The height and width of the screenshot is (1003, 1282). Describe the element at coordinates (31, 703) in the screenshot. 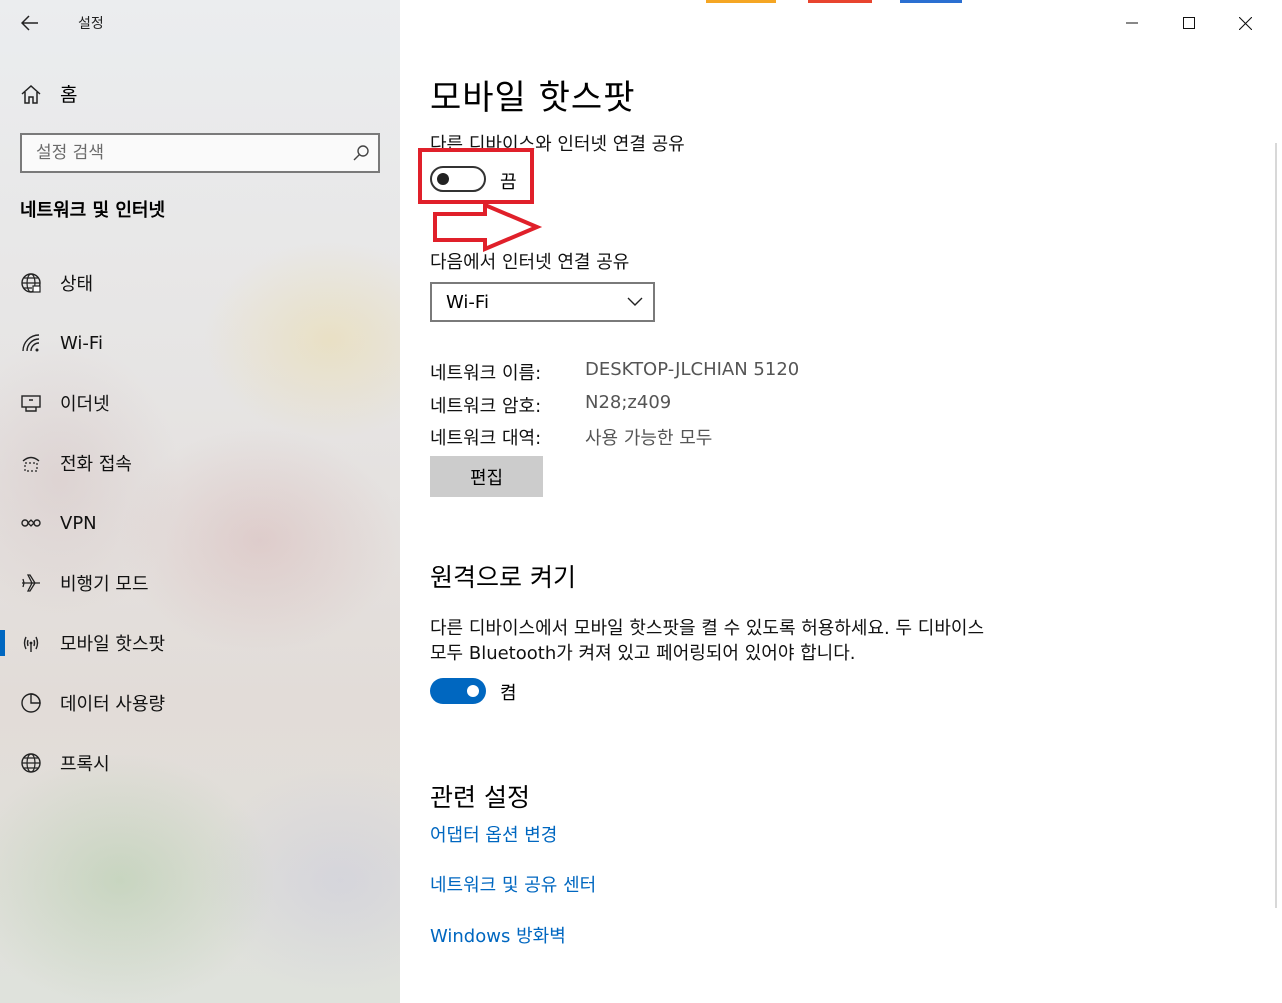

I see `data-usage-icon` at that location.